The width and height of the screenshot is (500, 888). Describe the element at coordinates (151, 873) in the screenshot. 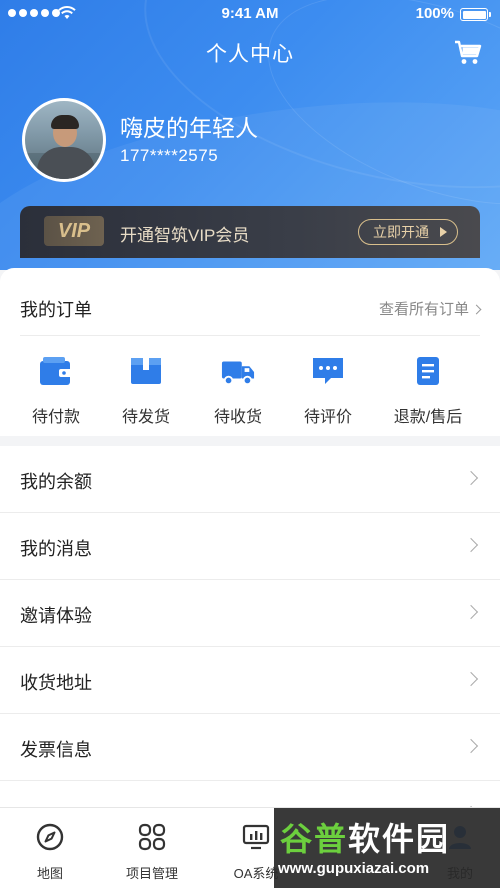

I see `tab-label: 项目管理` at that location.